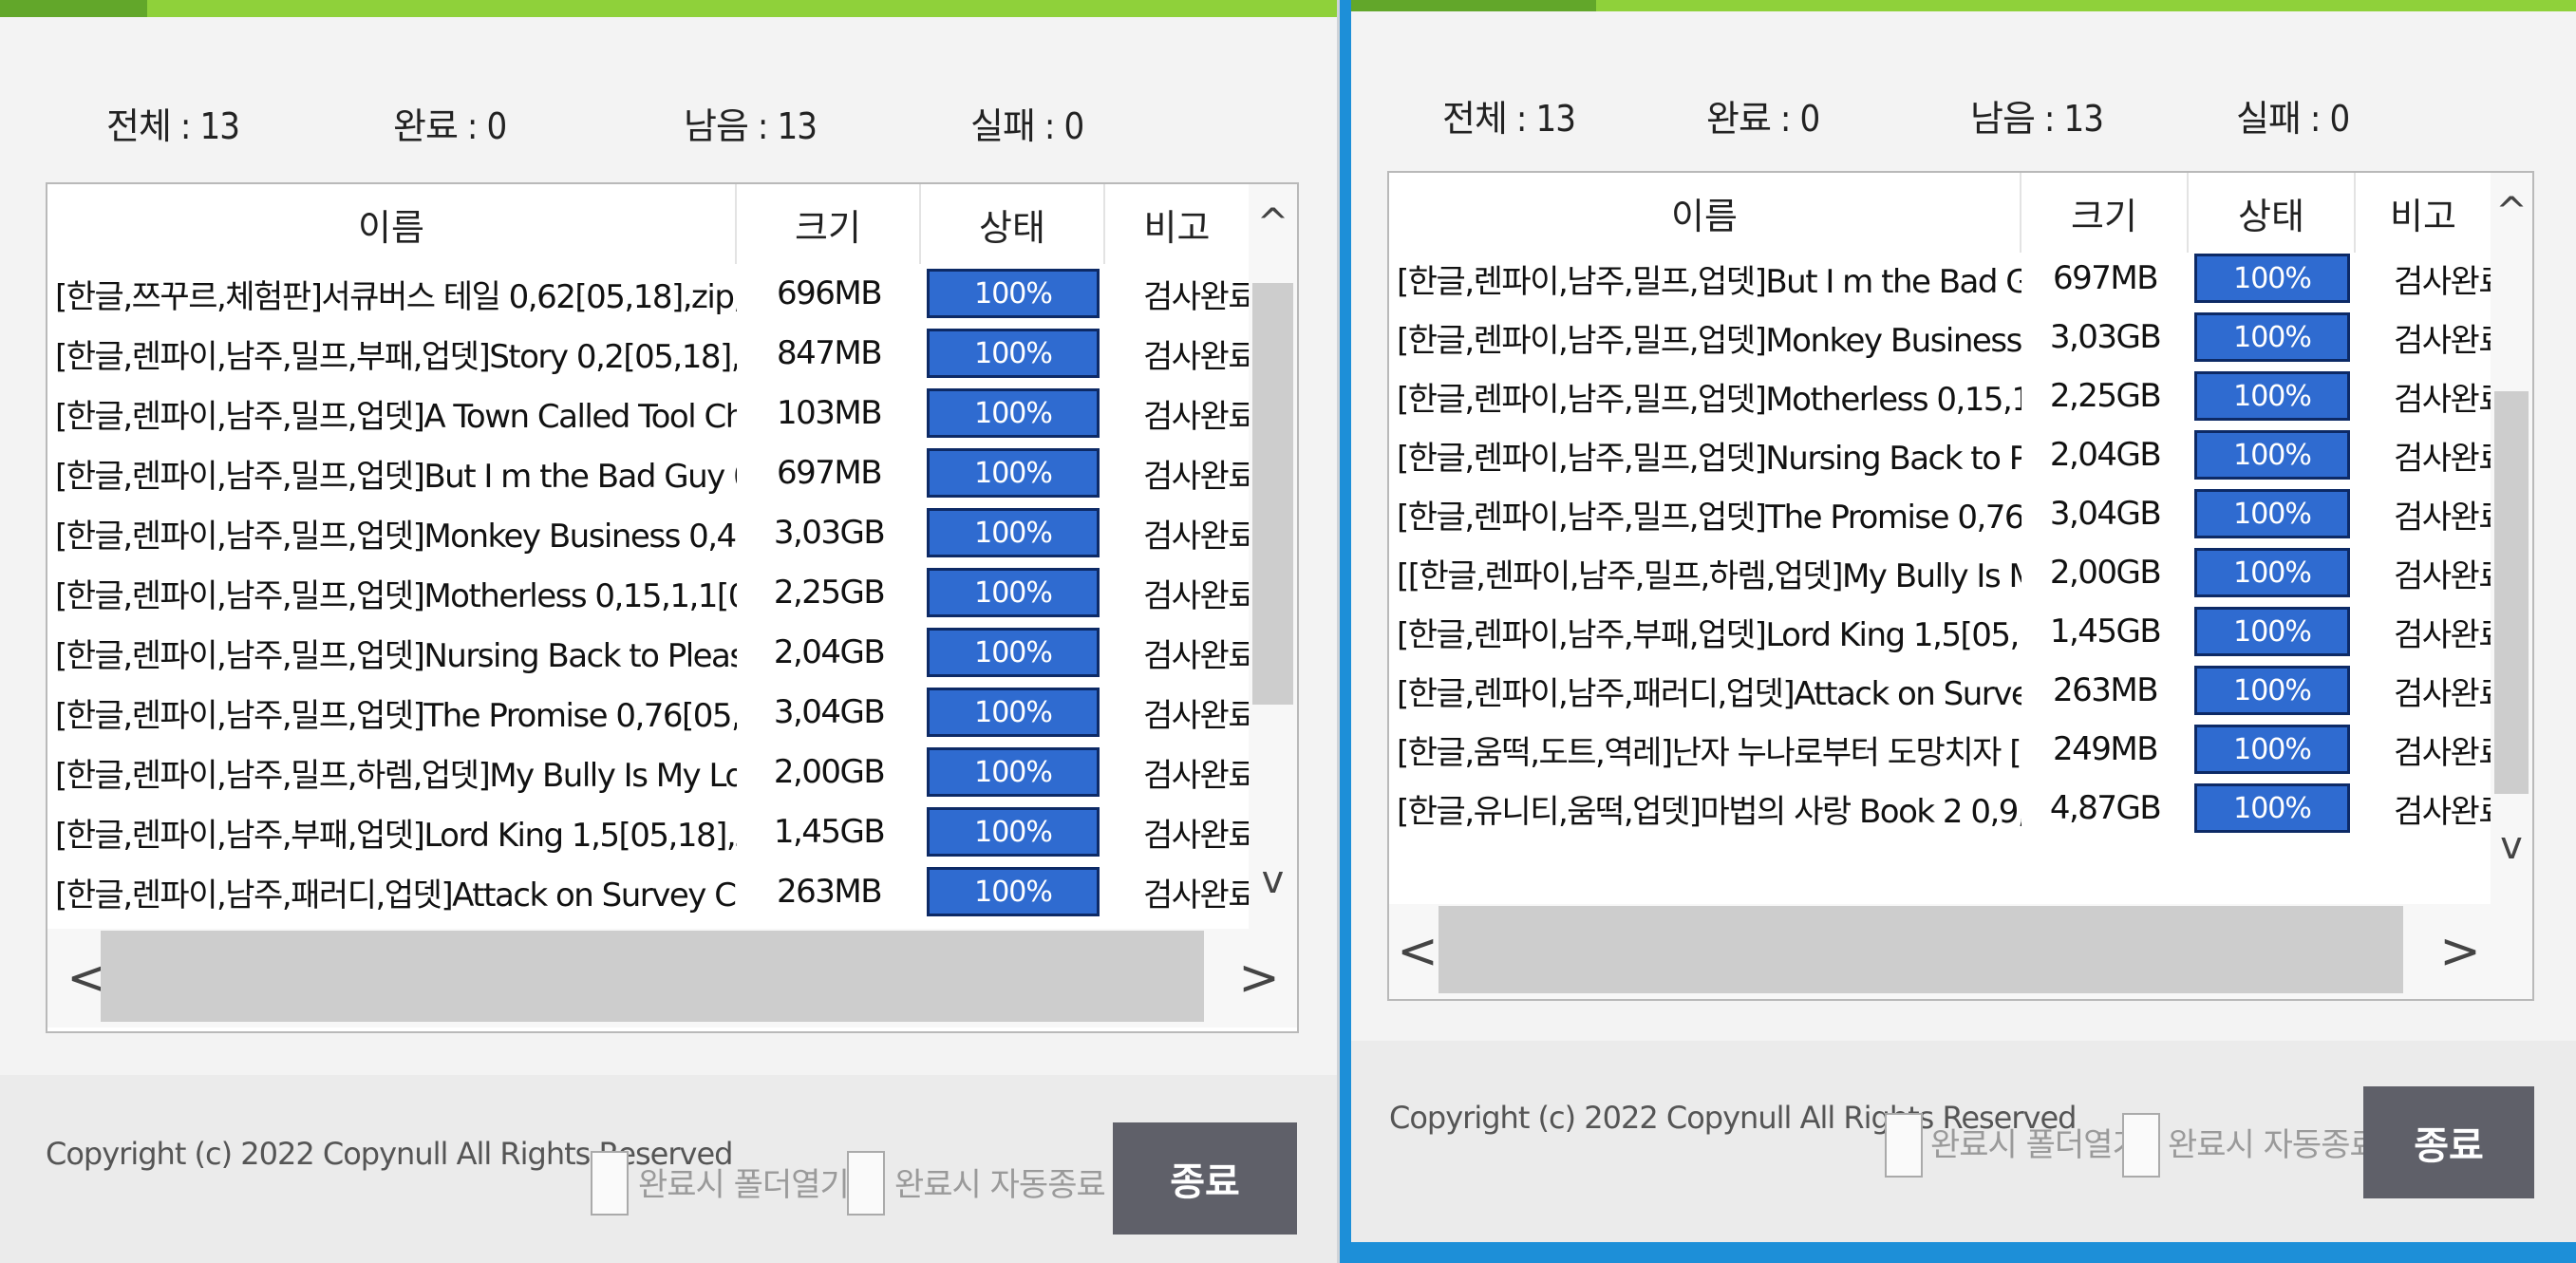  Describe the element at coordinates (1473, 6) in the screenshot. I see `overall-progress-fill` at that location.